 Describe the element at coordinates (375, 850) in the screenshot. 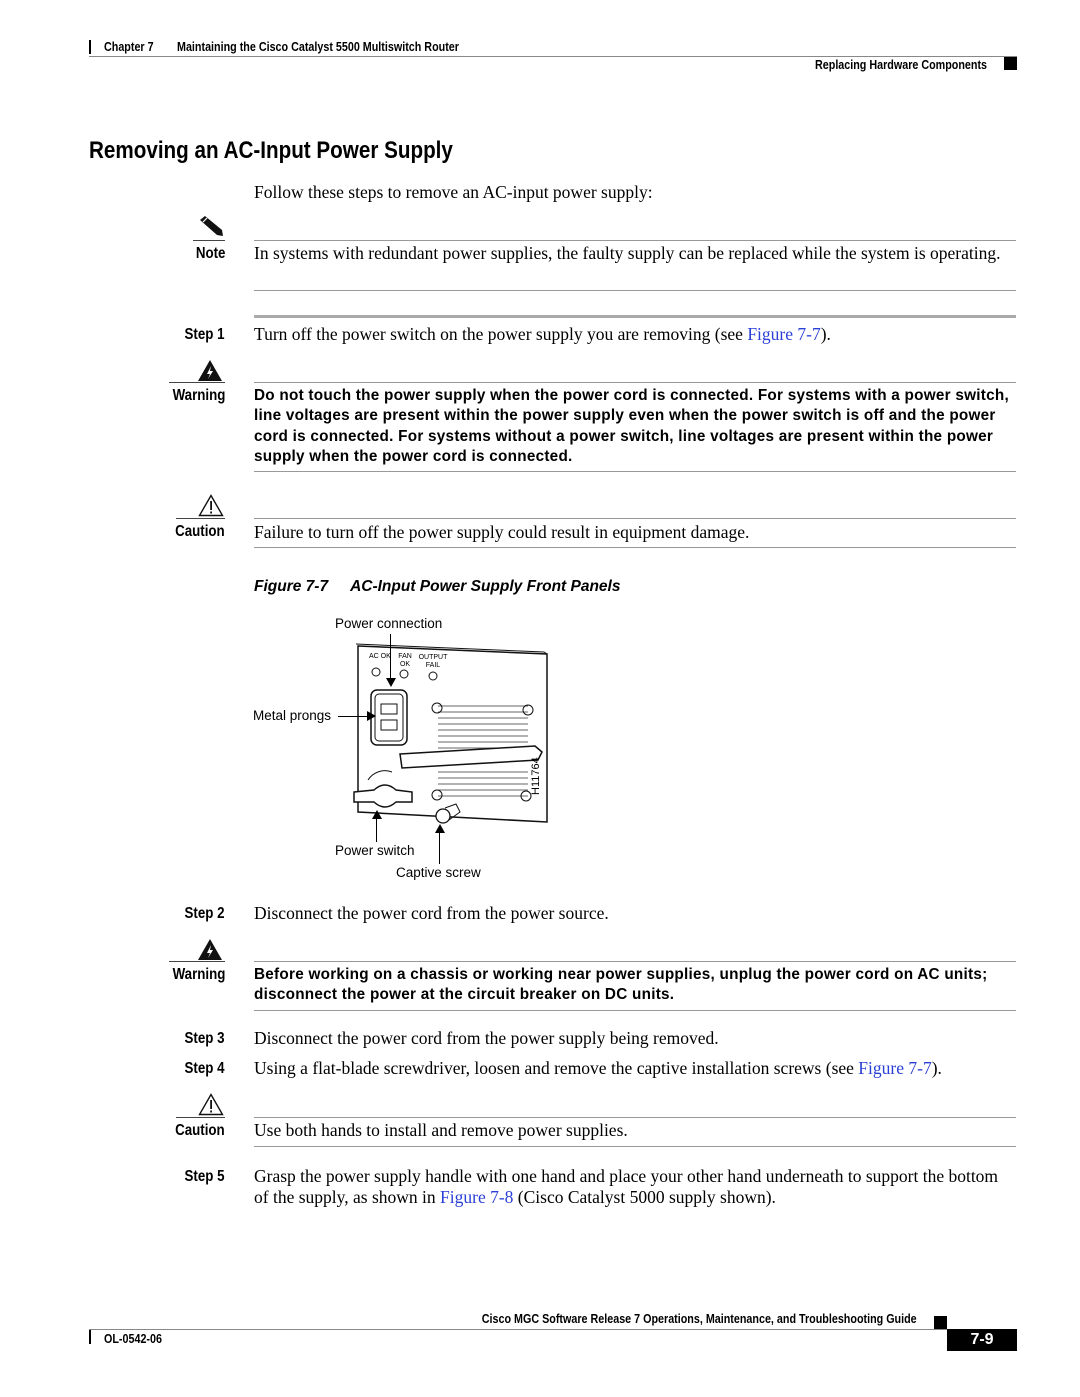

I see `power-switch-label: Power switch` at that location.